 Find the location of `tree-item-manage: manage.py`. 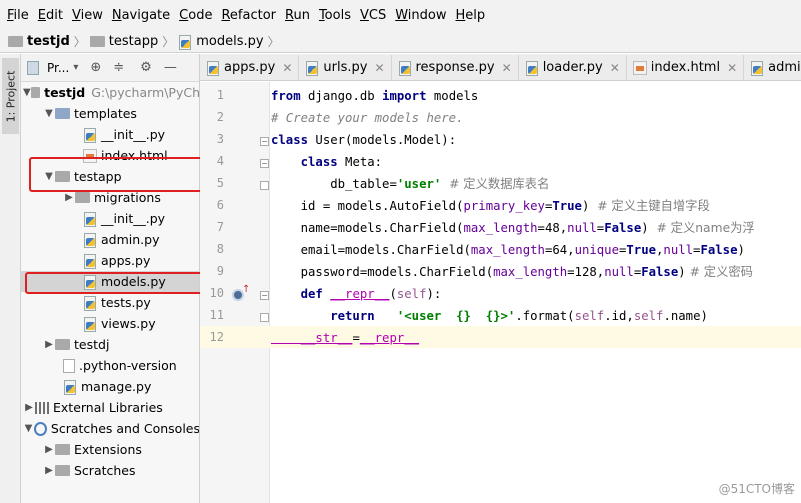

tree-item-manage: manage.py is located at coordinates (110, 386).